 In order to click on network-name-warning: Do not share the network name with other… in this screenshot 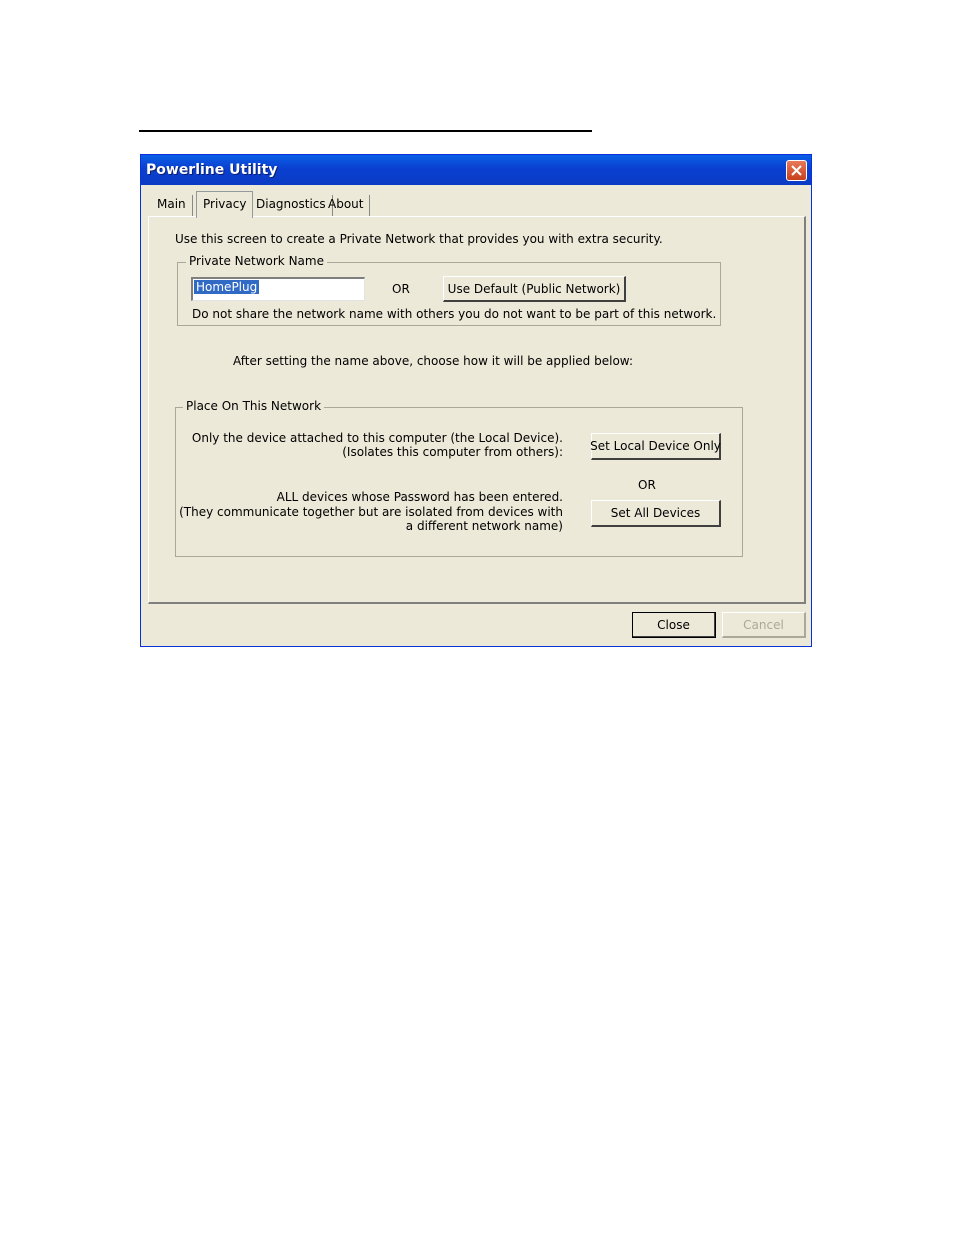, I will do `click(454, 314)`.